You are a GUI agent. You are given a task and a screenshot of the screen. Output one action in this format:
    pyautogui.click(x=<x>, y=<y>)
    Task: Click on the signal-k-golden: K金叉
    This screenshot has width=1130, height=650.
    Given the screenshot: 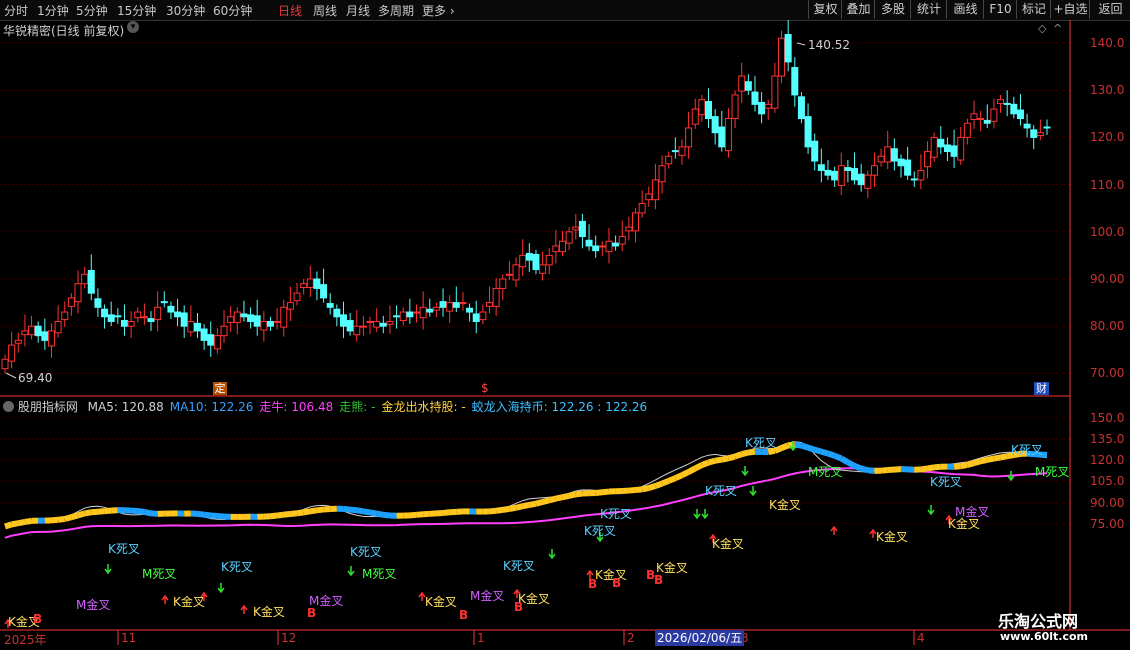 What is the action you would take?
    pyautogui.click(x=728, y=544)
    